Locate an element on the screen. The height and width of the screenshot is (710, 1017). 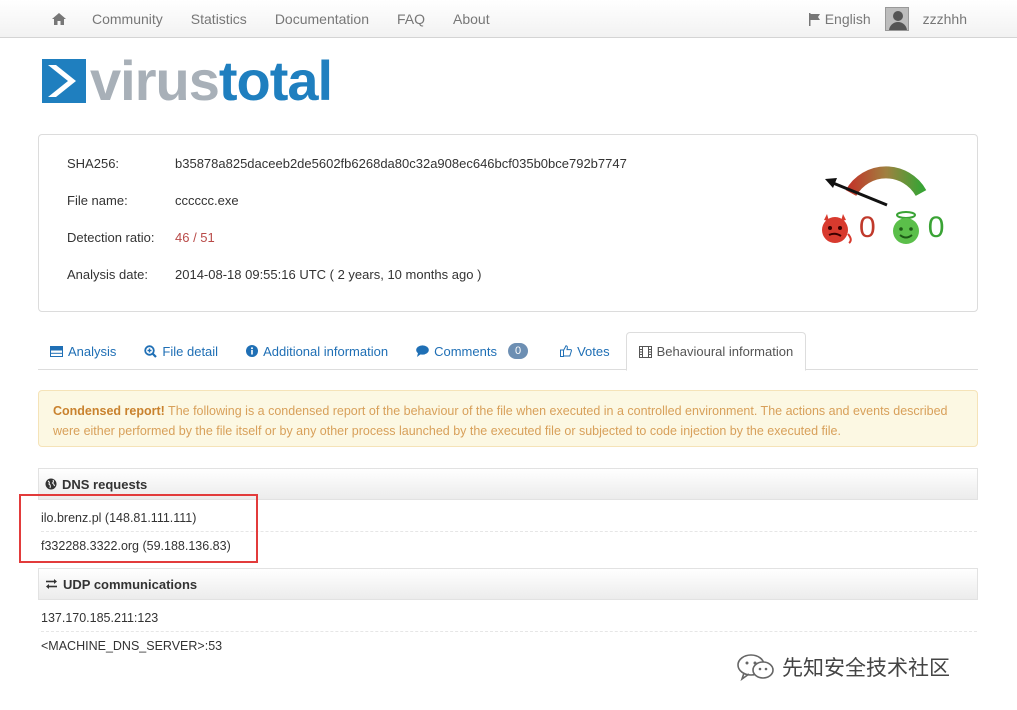
nav-statistics: Statistics is located at coordinates (219, 19).